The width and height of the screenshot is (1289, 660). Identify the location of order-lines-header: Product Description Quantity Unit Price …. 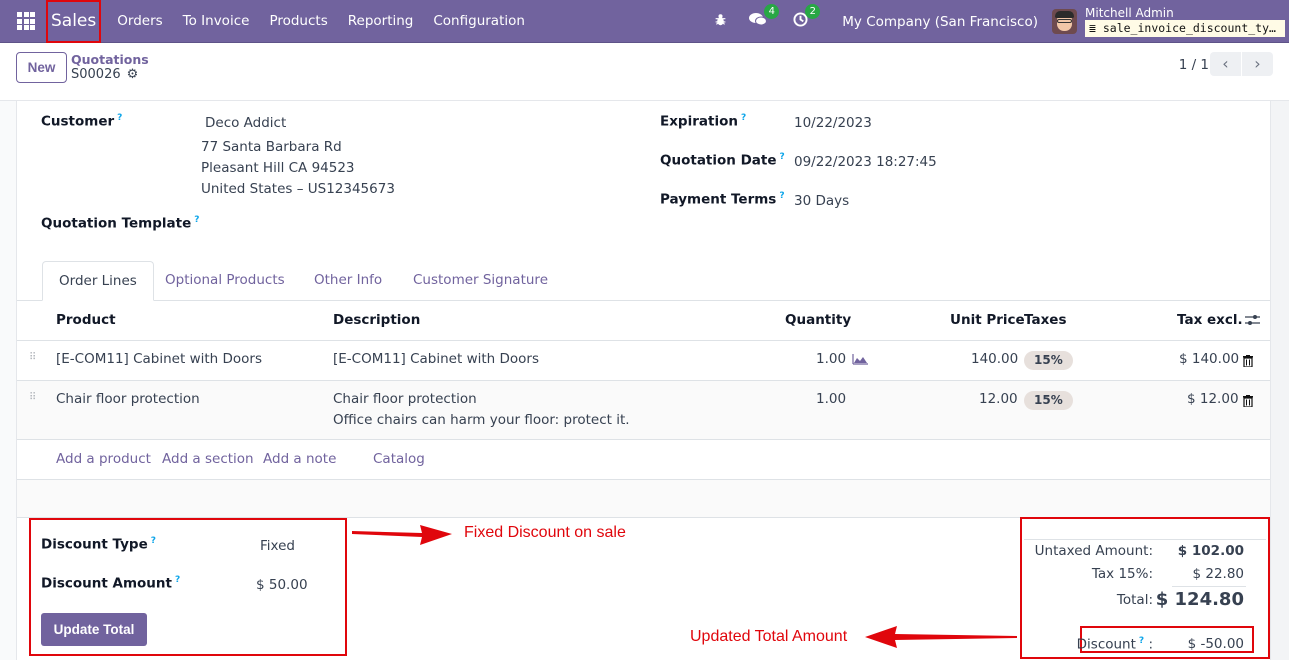
(643, 321).